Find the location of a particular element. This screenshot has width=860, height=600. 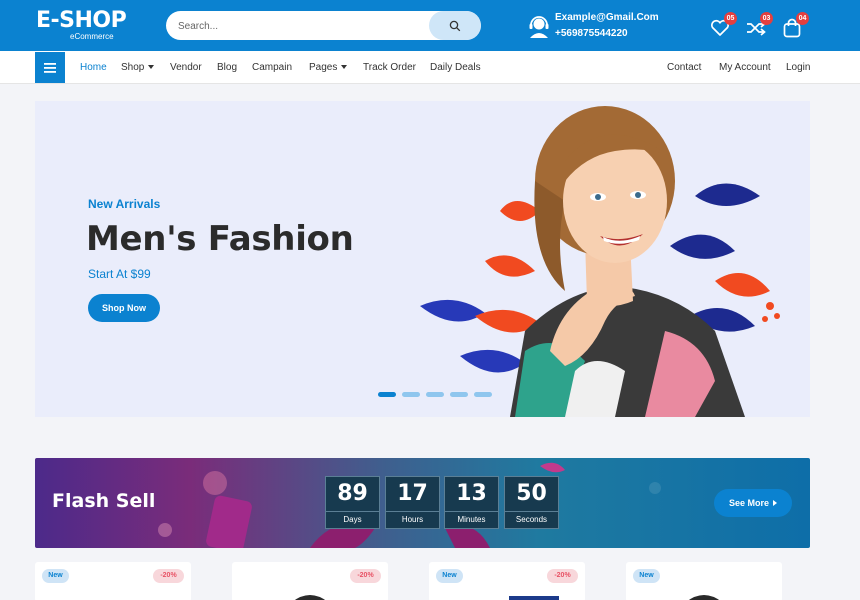

slider-dots is located at coordinates (435, 394).